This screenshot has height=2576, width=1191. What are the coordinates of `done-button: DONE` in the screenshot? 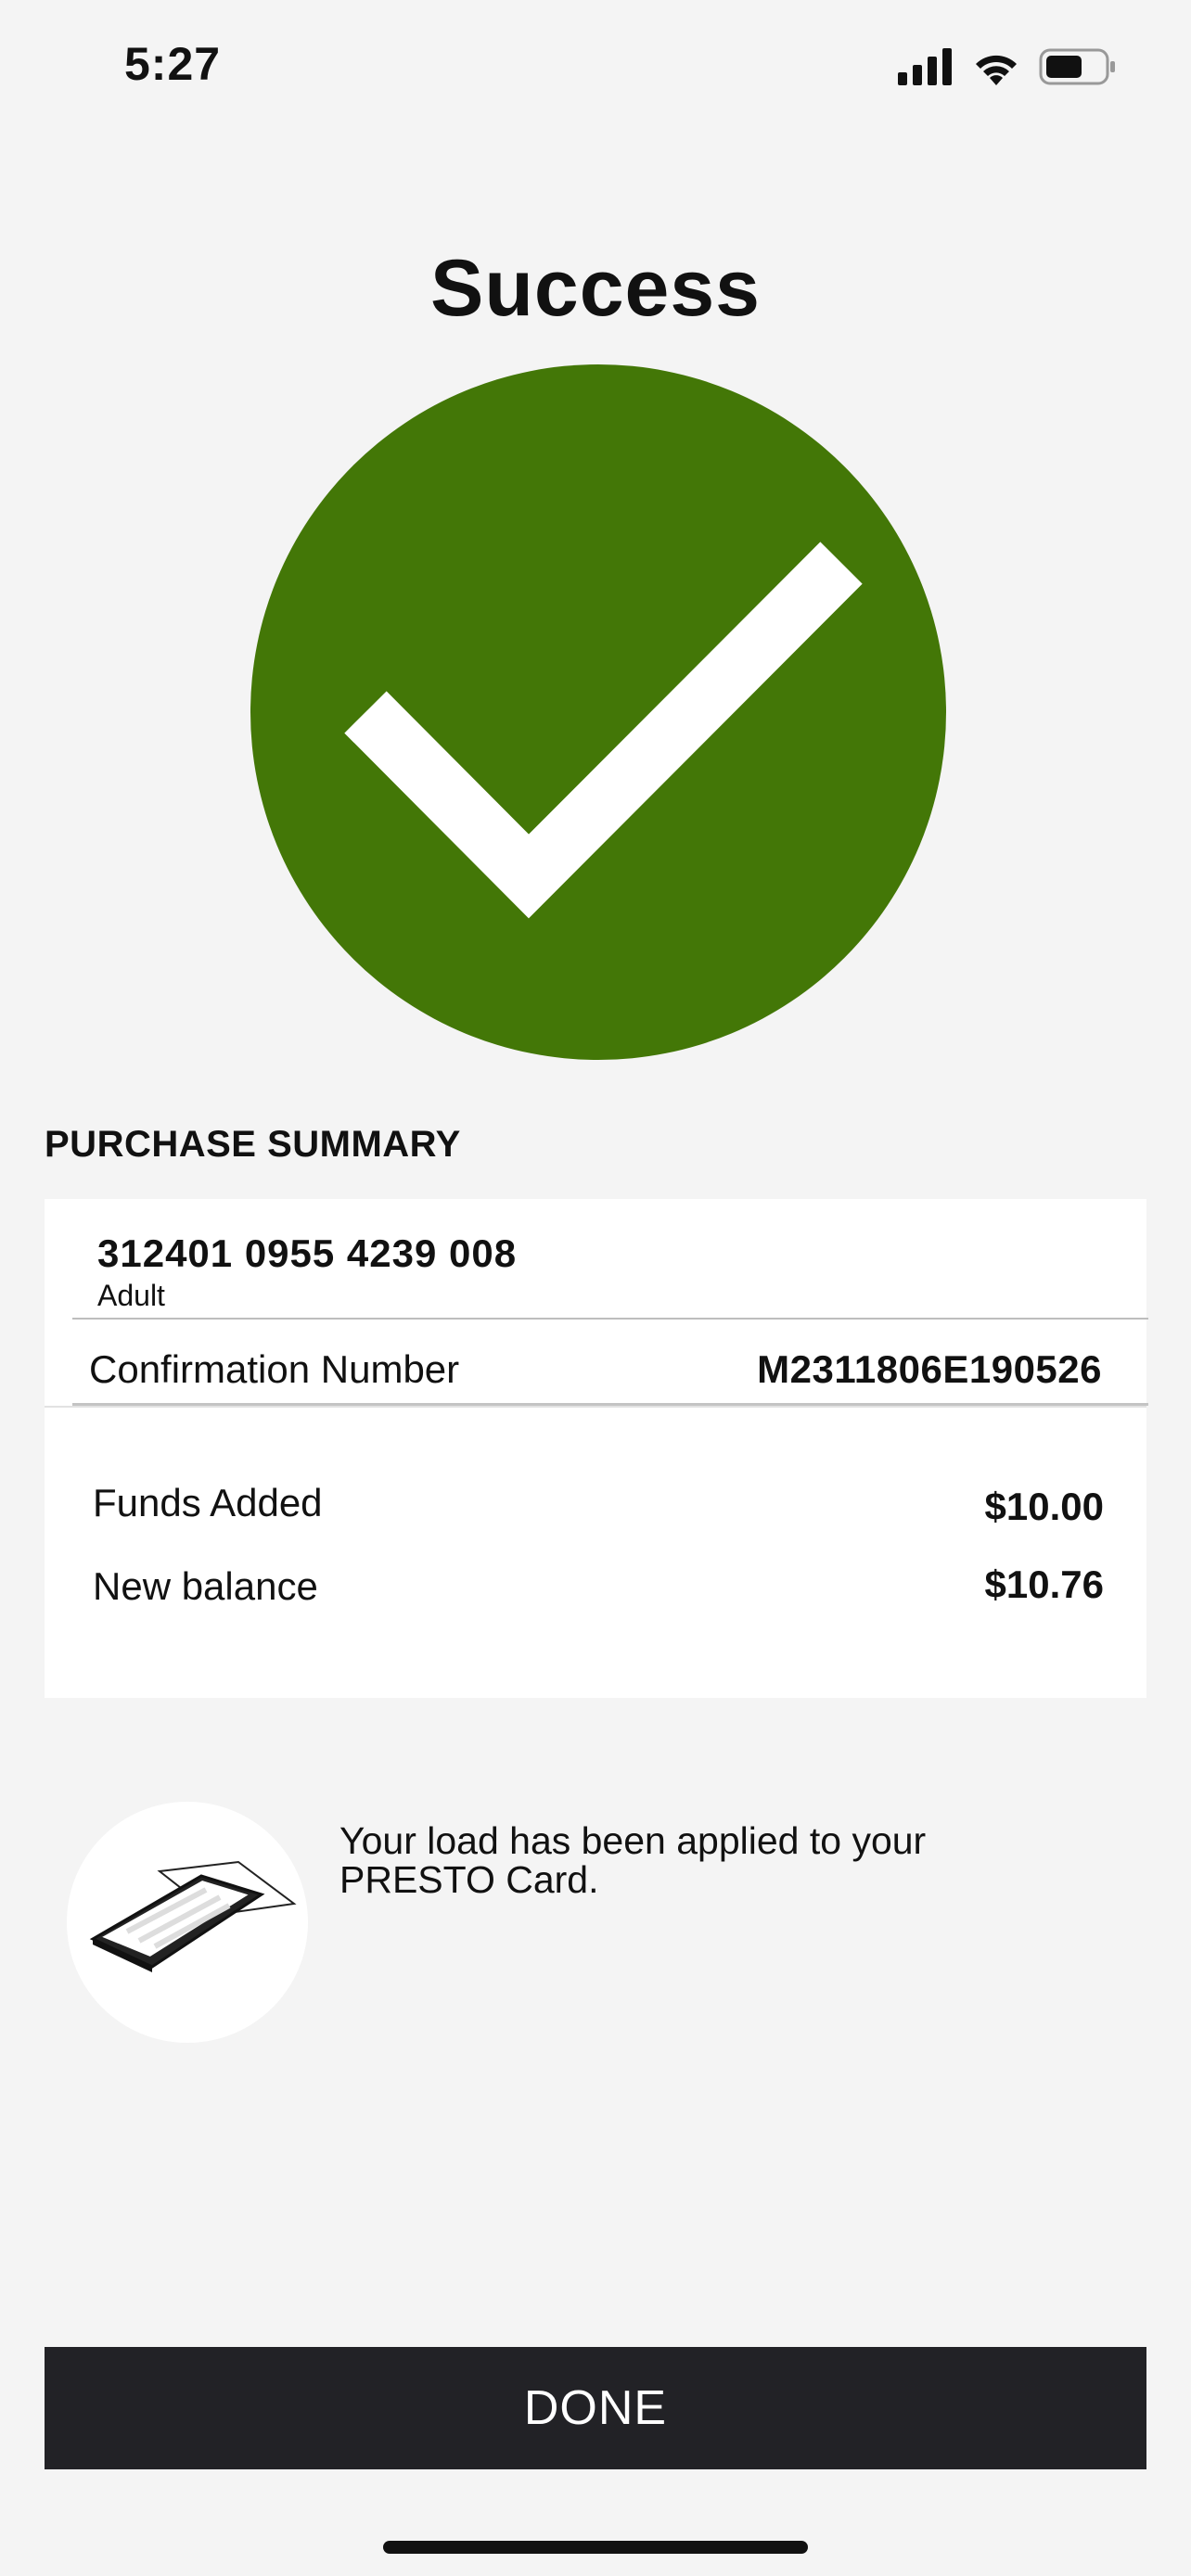 It's located at (595, 2408).